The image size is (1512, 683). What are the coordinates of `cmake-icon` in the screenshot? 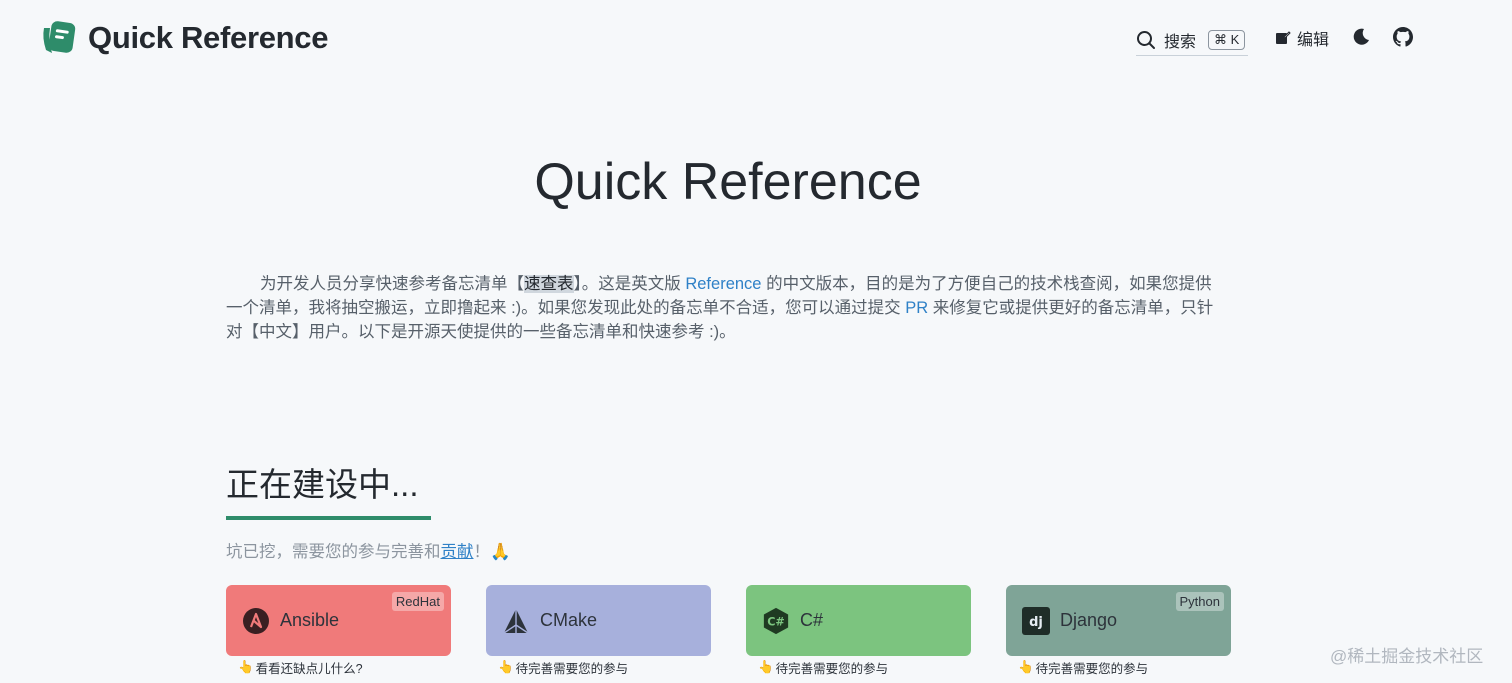 It's located at (516, 621).